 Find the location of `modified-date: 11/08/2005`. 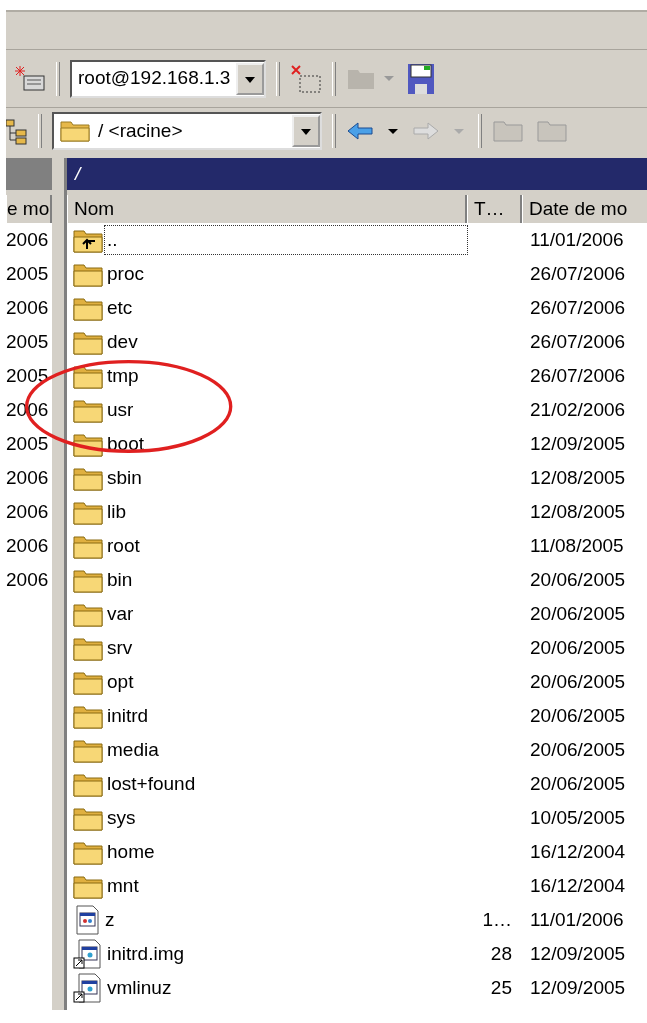

modified-date: 11/08/2005 is located at coordinates (576, 545).